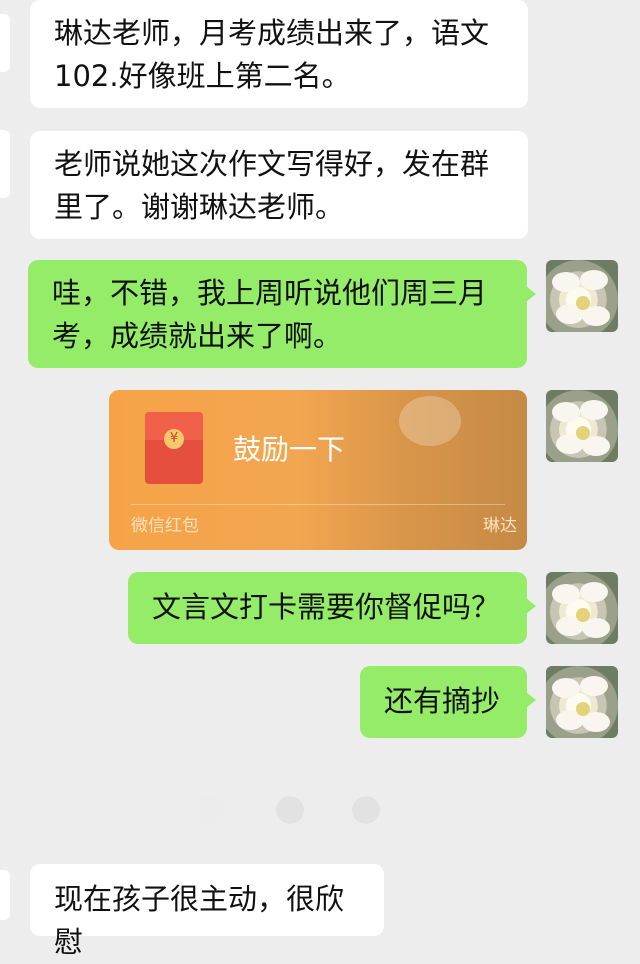 The width and height of the screenshot is (640, 964). I want to click on message-text: 琳达老师，月考成绩出来了，语文102.好像班上第二名。, so click(272, 54).